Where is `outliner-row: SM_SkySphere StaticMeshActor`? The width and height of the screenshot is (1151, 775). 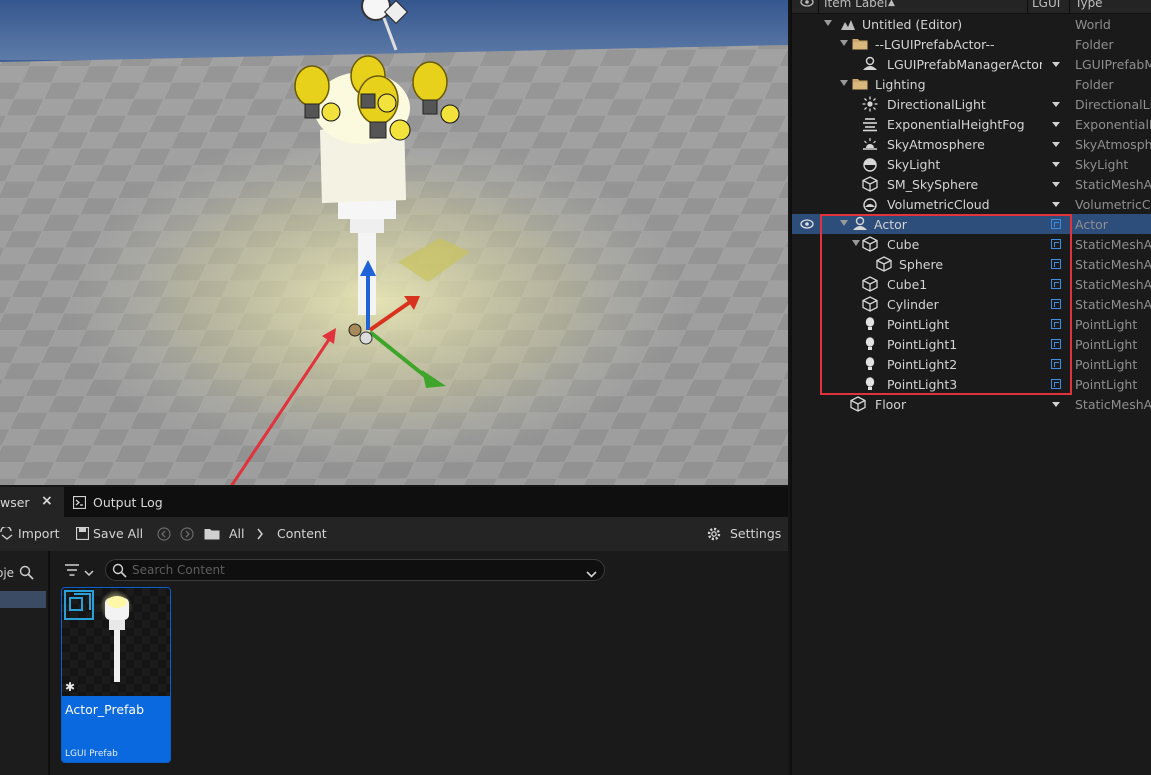 outliner-row: SM_SkySphere StaticMeshActor is located at coordinates (971, 184).